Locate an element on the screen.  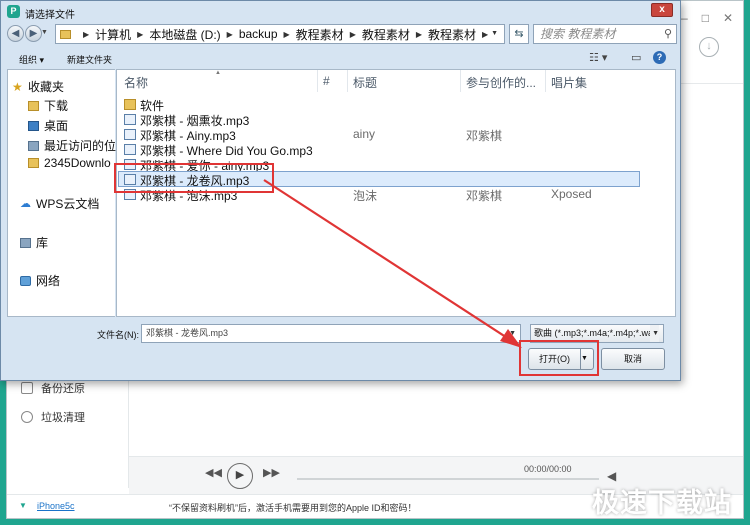
progress-bar is located at coordinates (448, 479).